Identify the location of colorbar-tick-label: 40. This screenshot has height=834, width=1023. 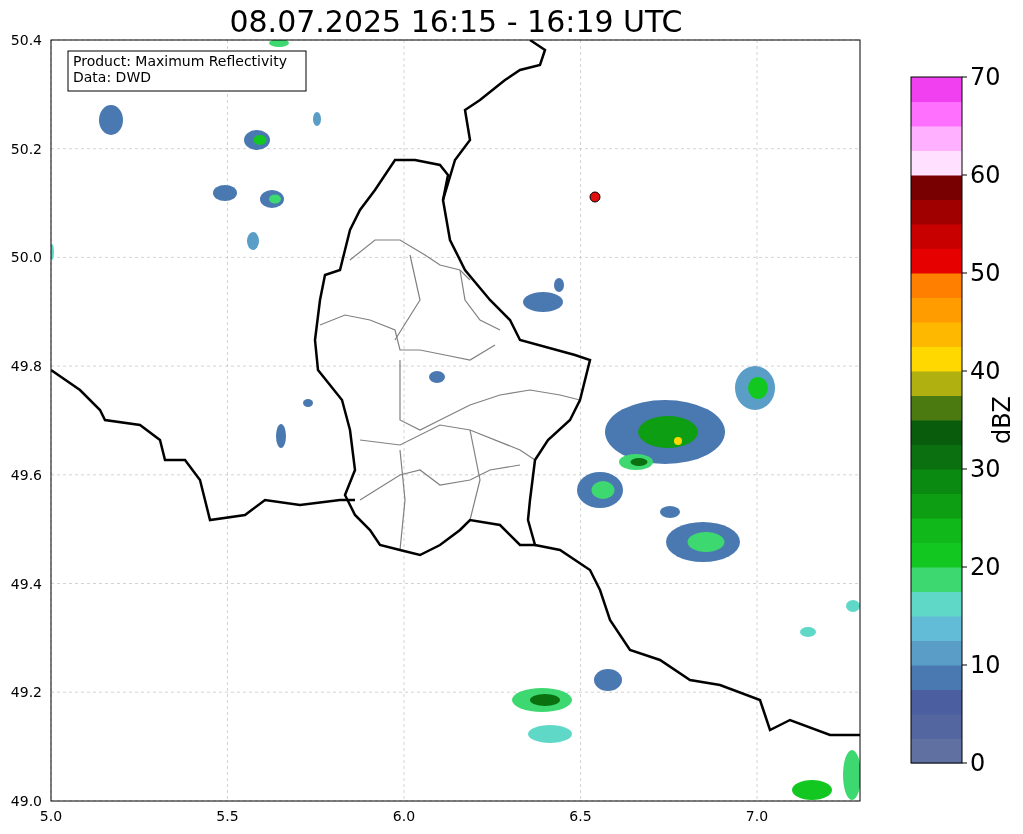
(985, 371).